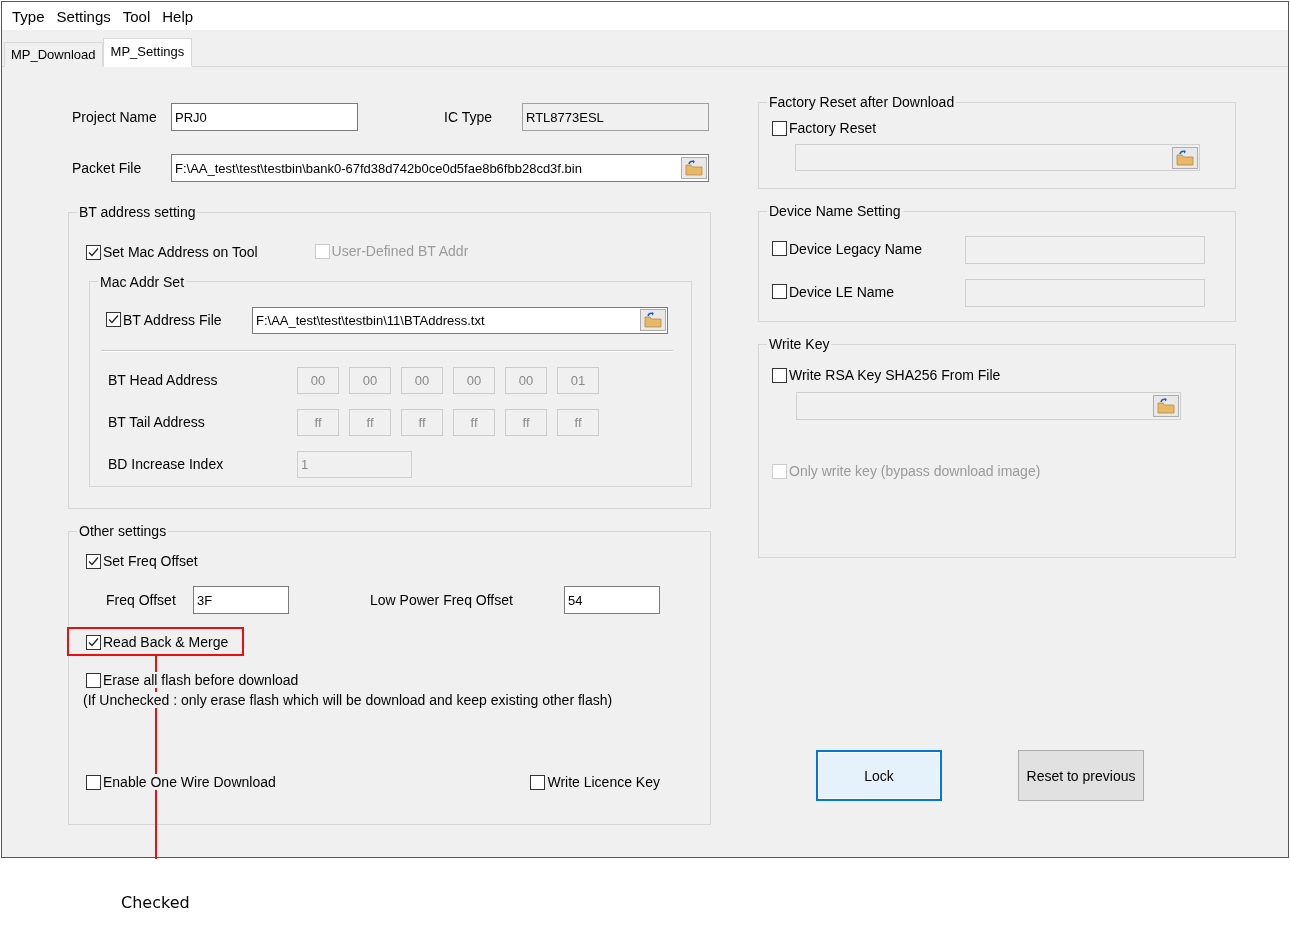  Describe the element at coordinates (147, 52) in the screenshot. I see `tab: MP_Settings` at that location.